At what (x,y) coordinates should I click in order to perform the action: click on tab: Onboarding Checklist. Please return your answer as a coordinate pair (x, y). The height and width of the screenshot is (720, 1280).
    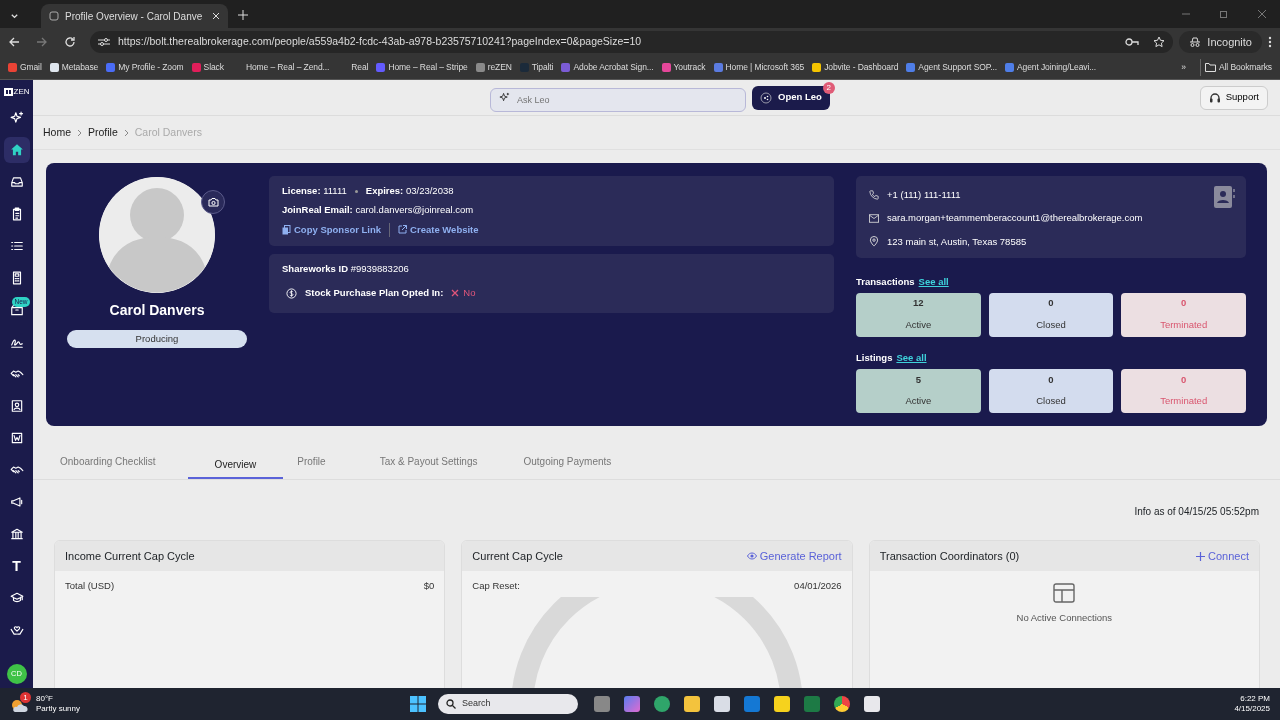
    Looking at the image, I should click on (107, 466).